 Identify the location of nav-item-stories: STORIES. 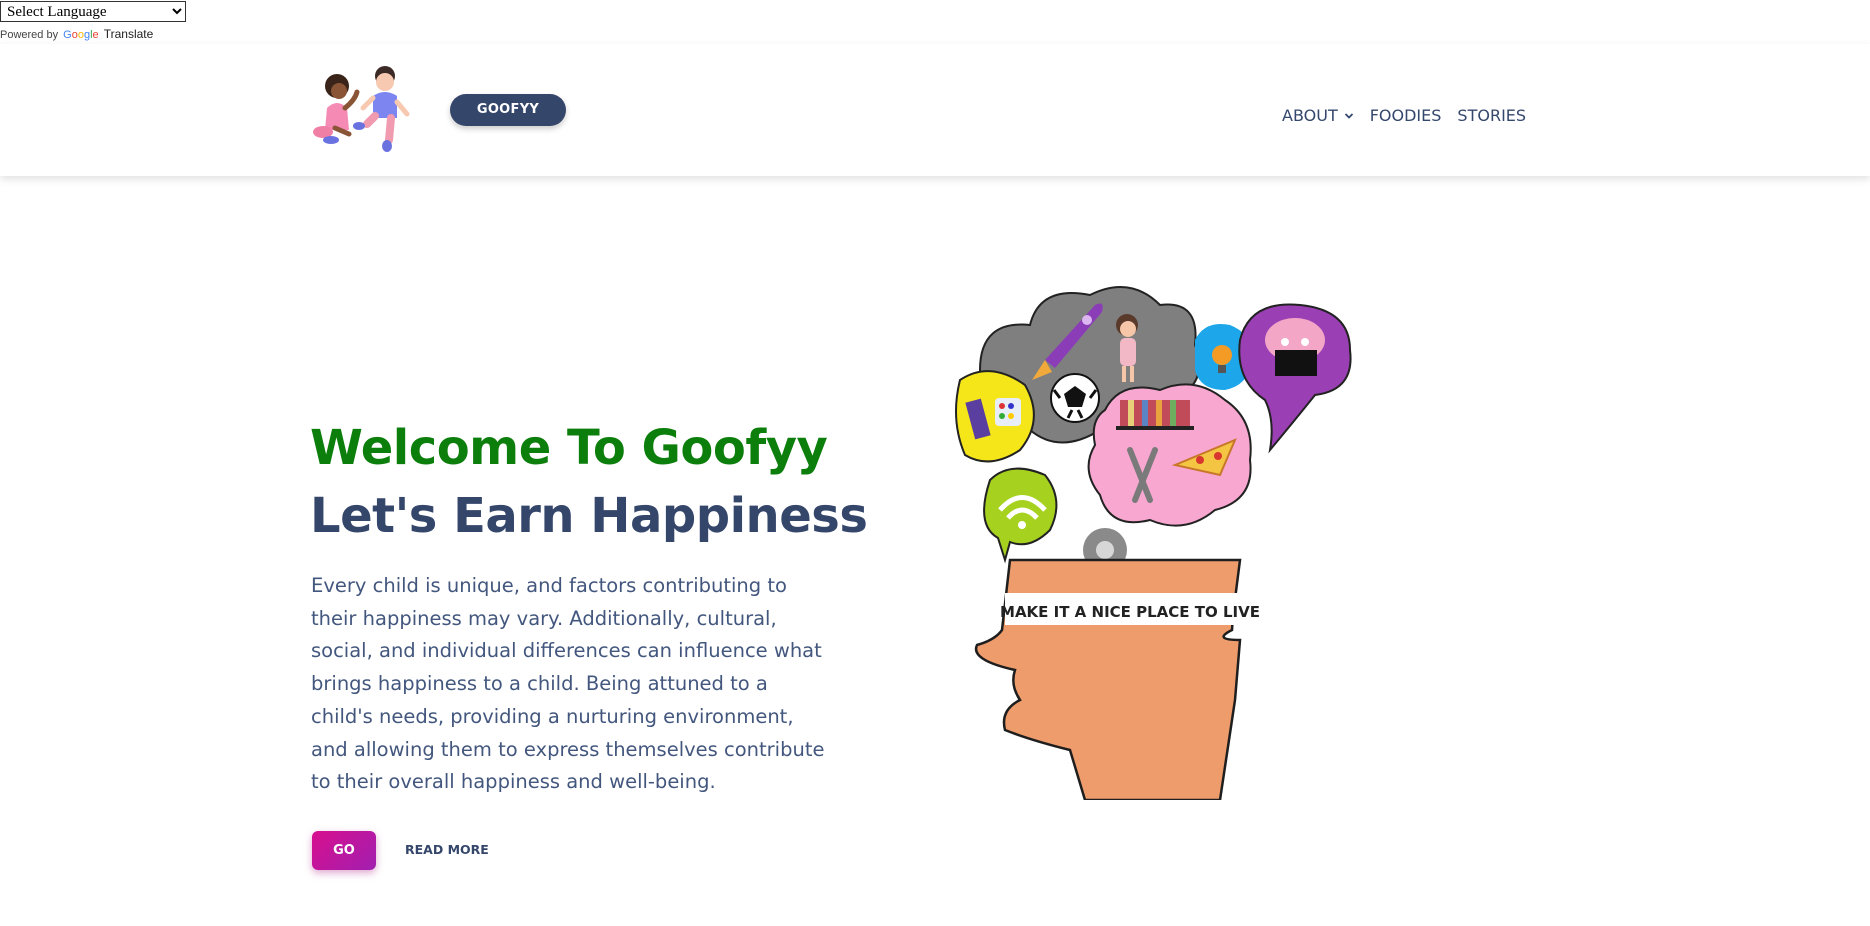
(1491, 115).